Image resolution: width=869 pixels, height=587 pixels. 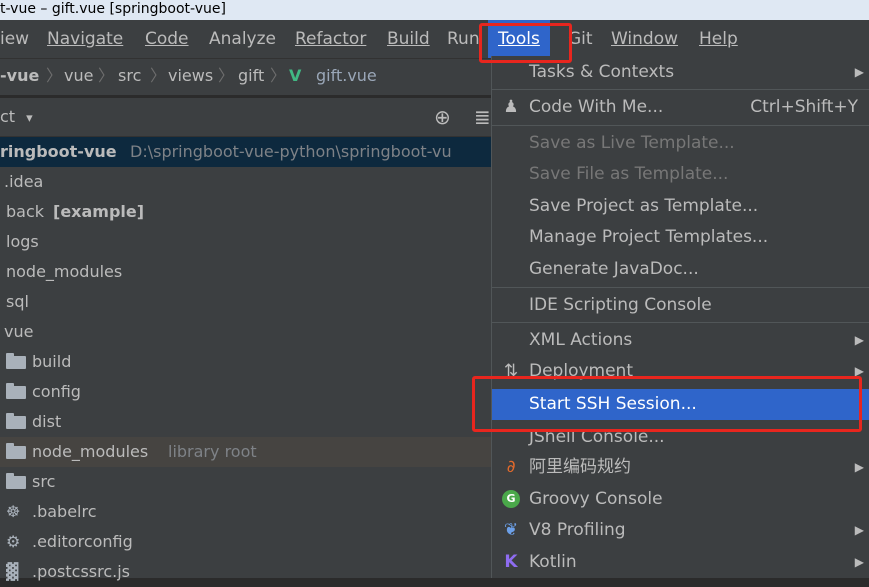 What do you see at coordinates (346, 76) in the screenshot?
I see `breadcrumb-file: gift.vue` at bounding box center [346, 76].